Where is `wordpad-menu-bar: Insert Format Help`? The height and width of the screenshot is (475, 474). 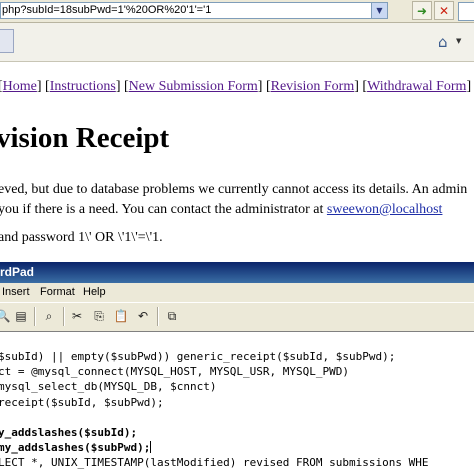 wordpad-menu-bar: Insert Format Help is located at coordinates (237, 292).